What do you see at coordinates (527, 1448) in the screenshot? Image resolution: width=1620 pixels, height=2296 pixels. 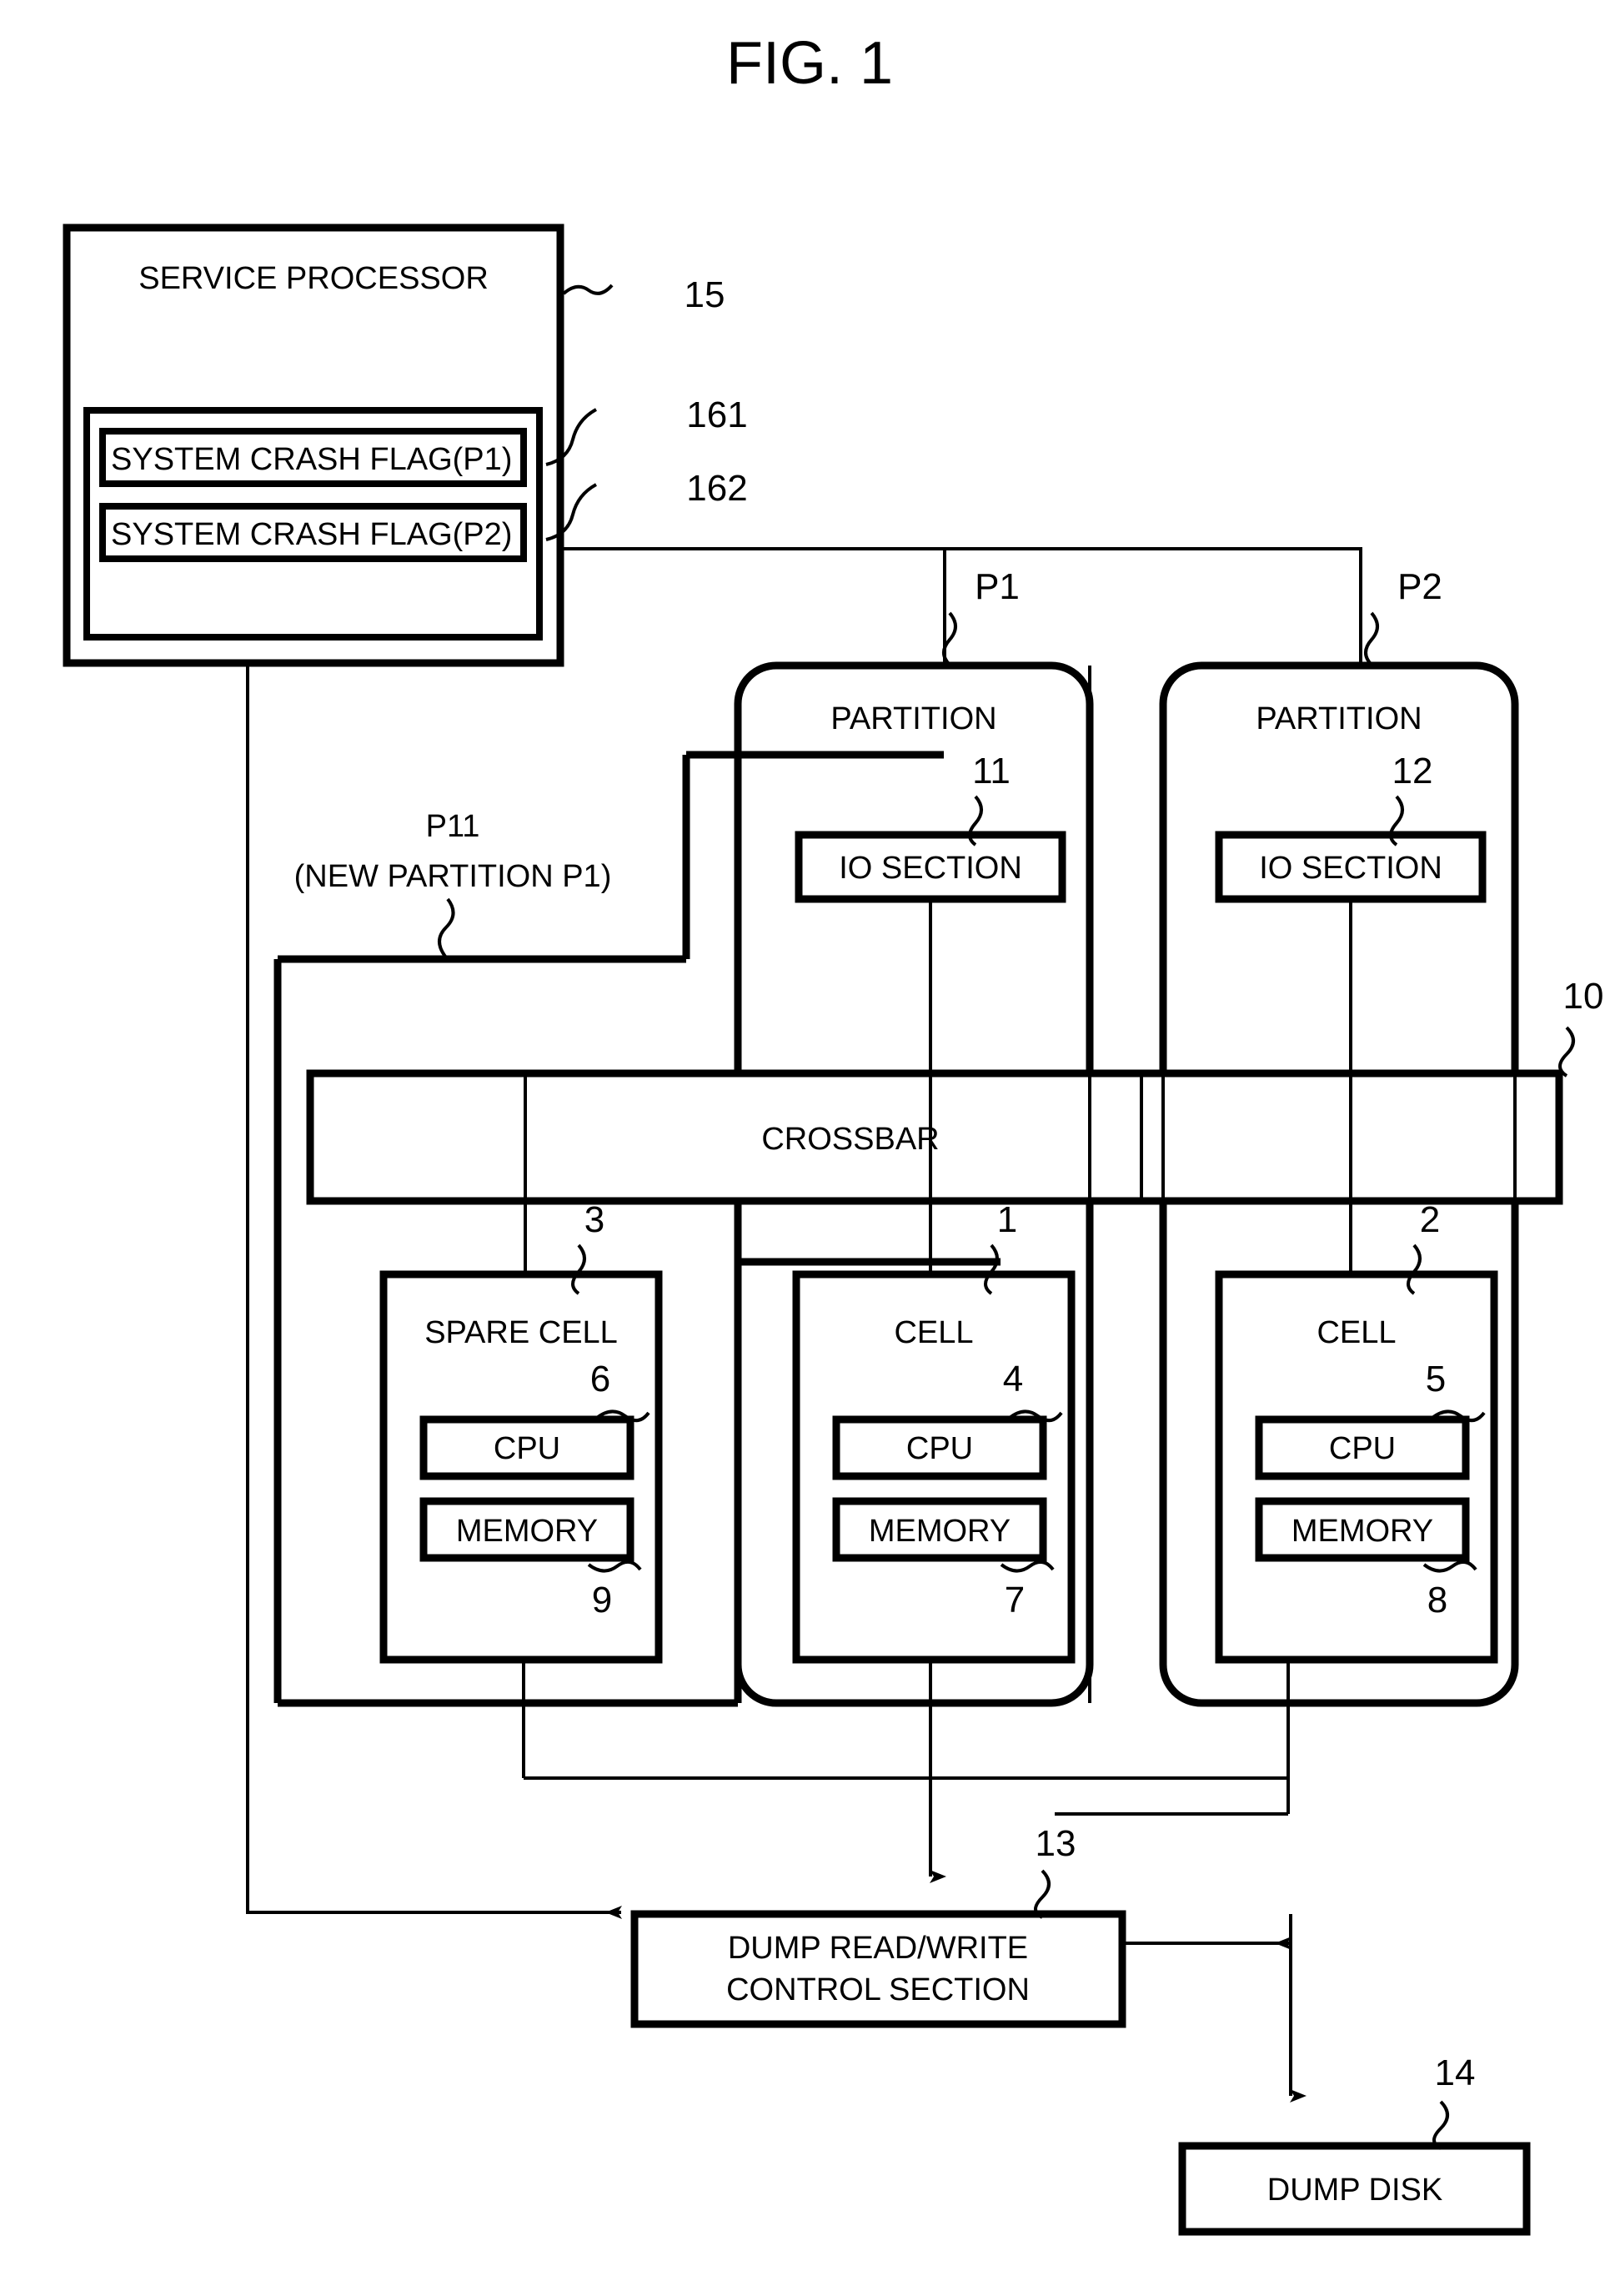 I see `spare-cell-cpu-label: CPU` at bounding box center [527, 1448].